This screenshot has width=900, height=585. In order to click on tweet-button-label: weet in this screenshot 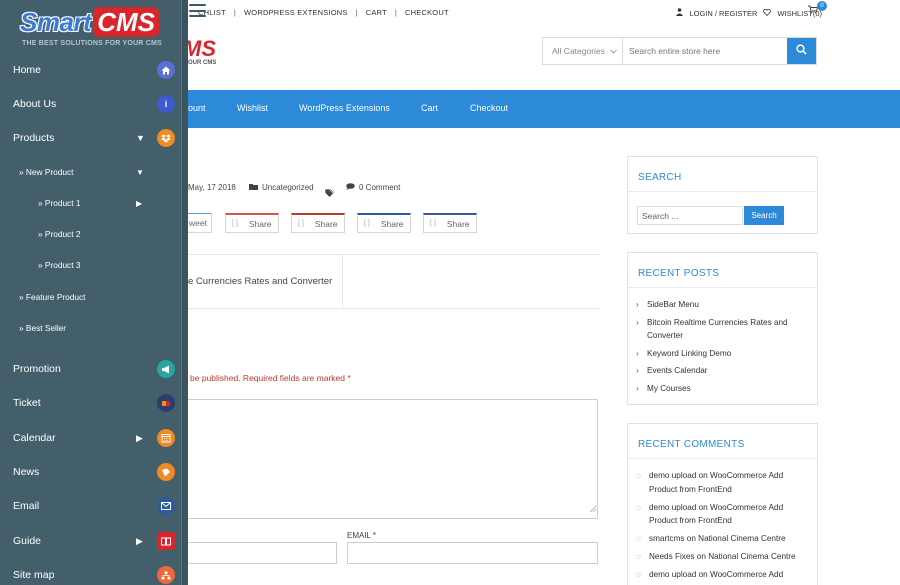, I will do `click(198, 223)`.